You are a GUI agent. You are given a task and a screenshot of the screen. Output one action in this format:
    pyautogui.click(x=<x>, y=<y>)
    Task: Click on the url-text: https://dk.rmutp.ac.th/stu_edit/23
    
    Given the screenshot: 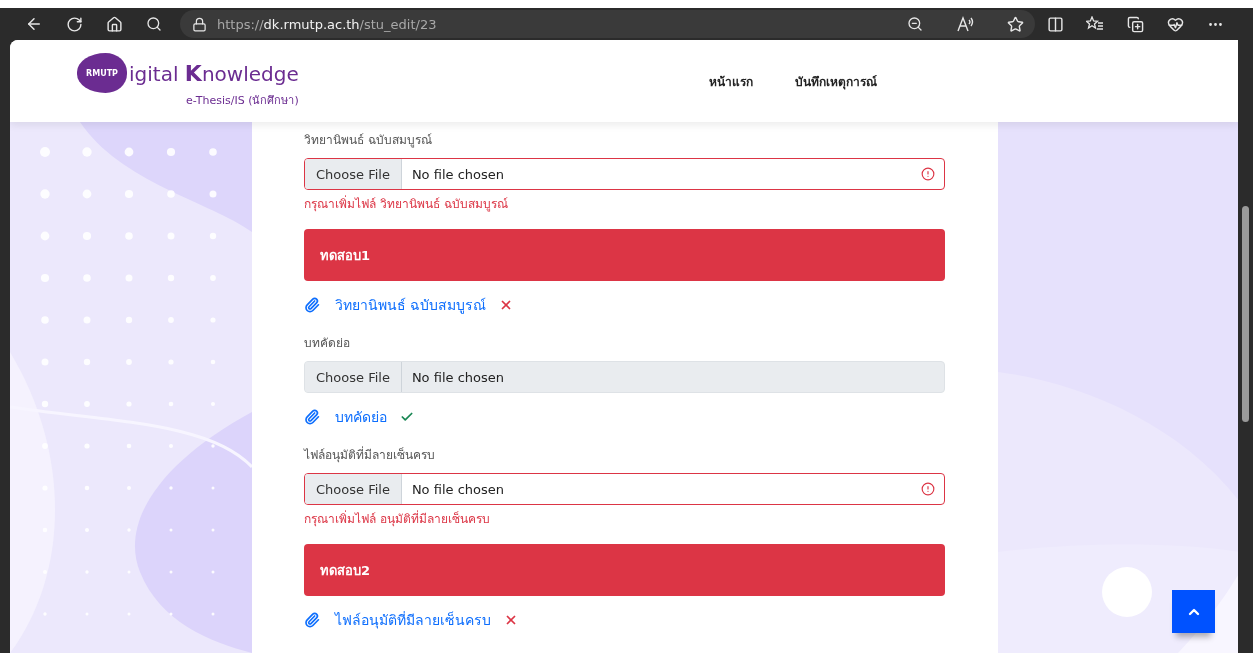 What is the action you would take?
    pyautogui.click(x=327, y=24)
    